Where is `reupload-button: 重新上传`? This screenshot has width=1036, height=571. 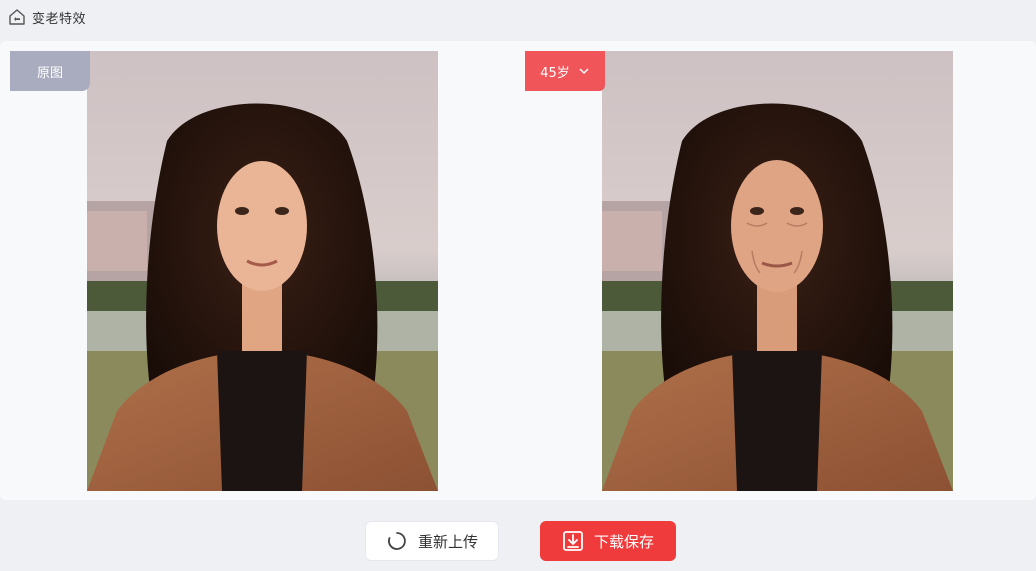 reupload-button: 重新上传 is located at coordinates (432, 541).